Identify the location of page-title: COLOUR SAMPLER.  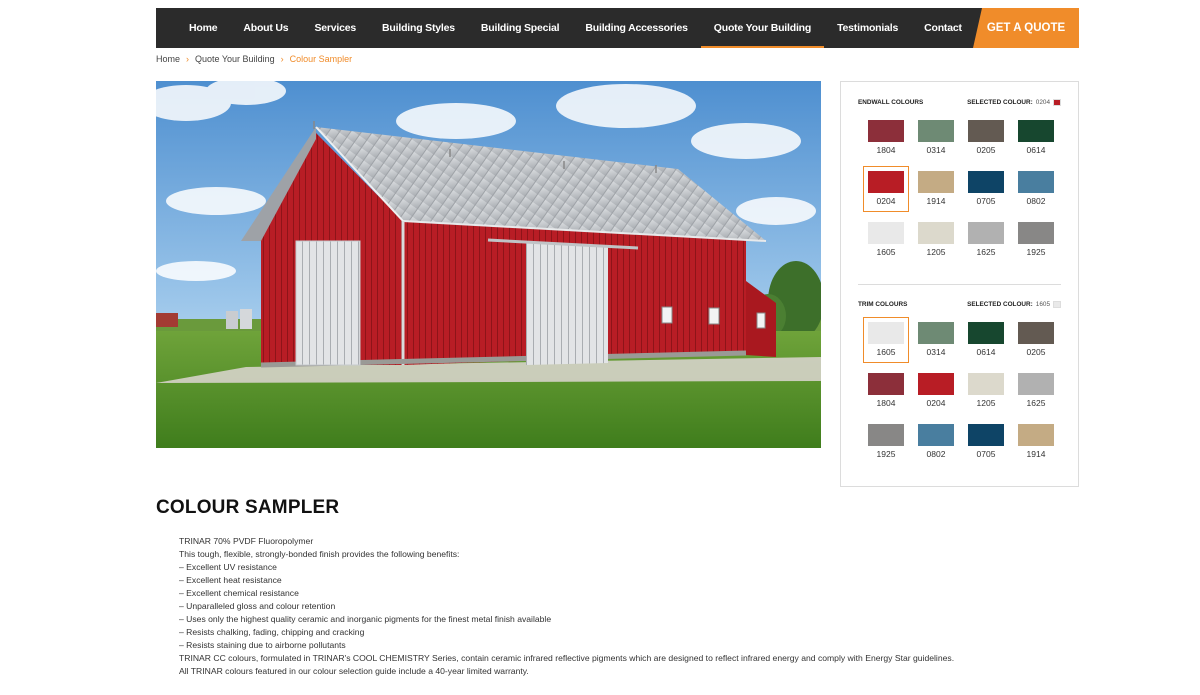
(248, 507).